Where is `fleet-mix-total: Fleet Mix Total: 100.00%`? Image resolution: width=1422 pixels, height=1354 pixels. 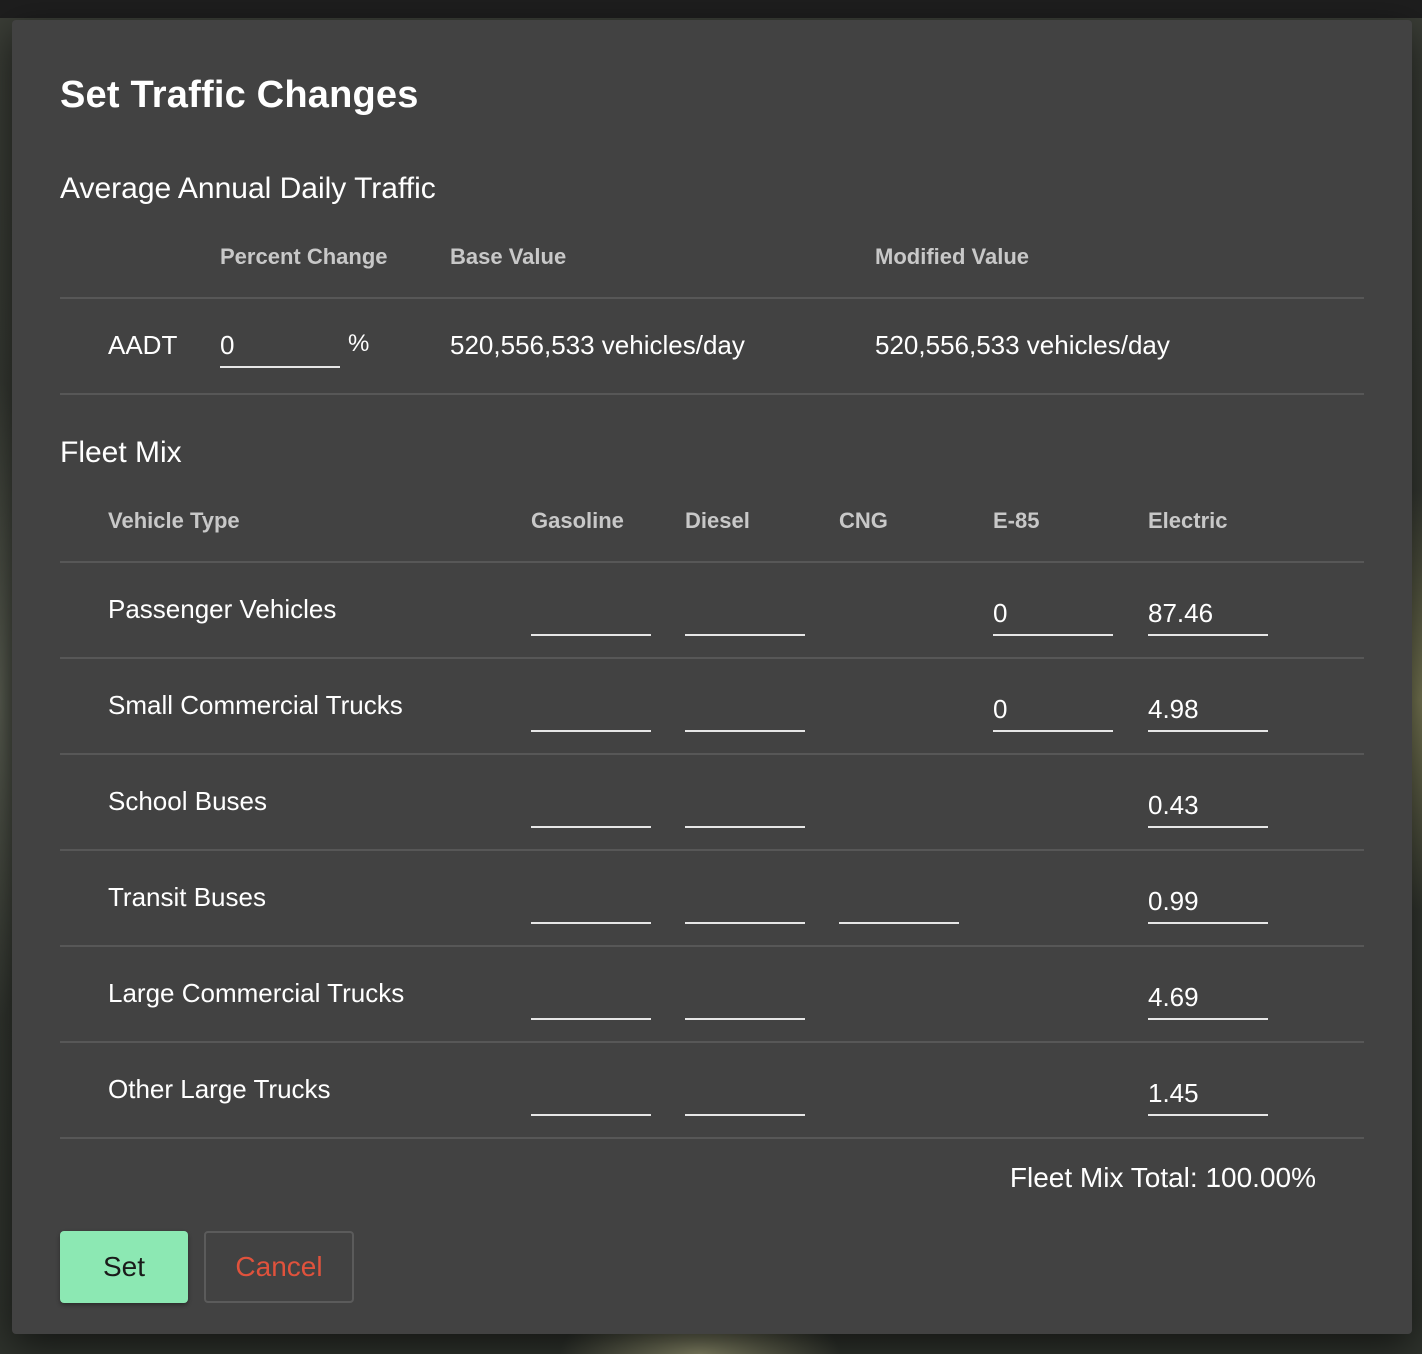 fleet-mix-total: Fleet Mix Total: 100.00% is located at coordinates (1162, 1177).